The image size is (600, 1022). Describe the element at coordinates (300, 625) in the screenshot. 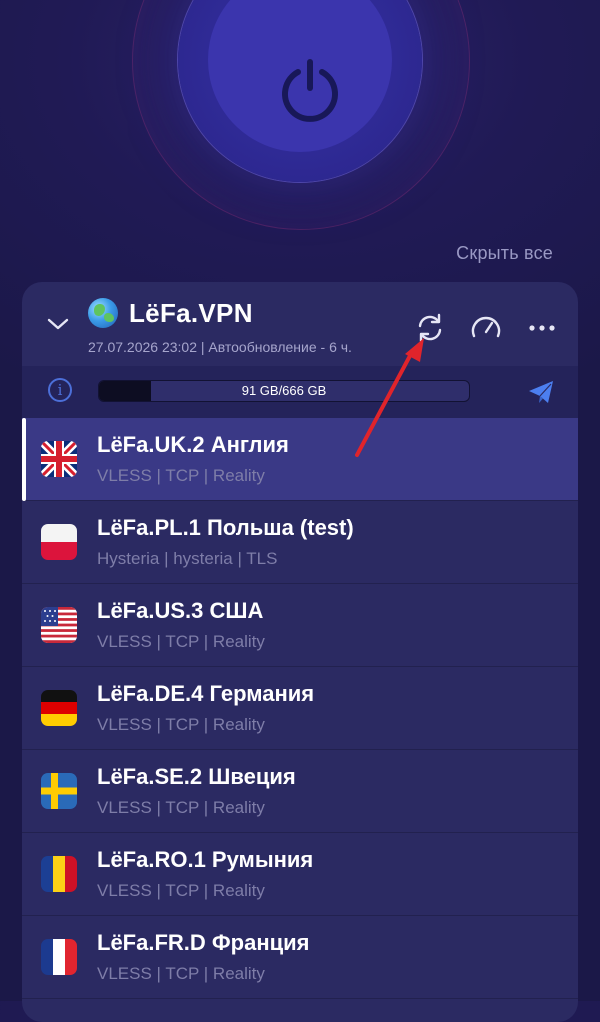

I see `server-row: LёFa.US.3 США VLESS | TCP | Reality` at that location.